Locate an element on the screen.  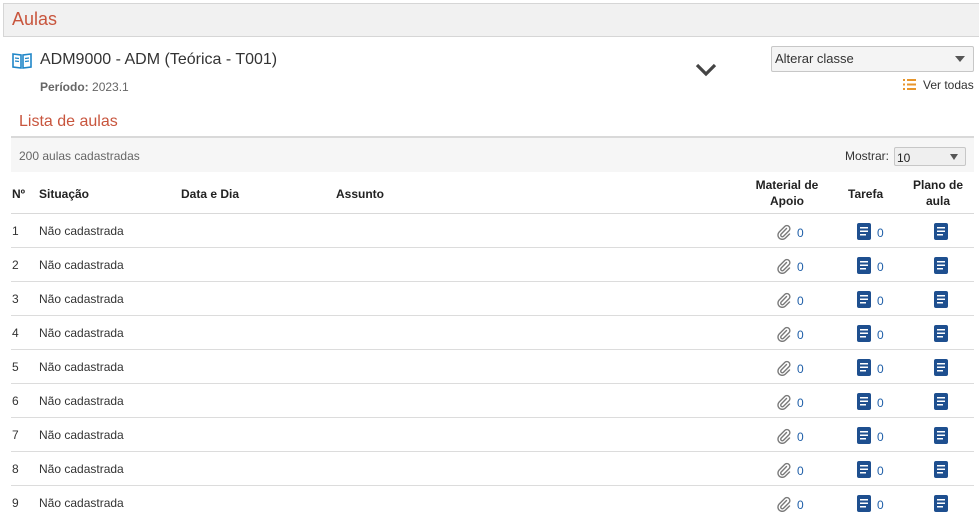
page-size-value: 10 is located at coordinates (904, 158).